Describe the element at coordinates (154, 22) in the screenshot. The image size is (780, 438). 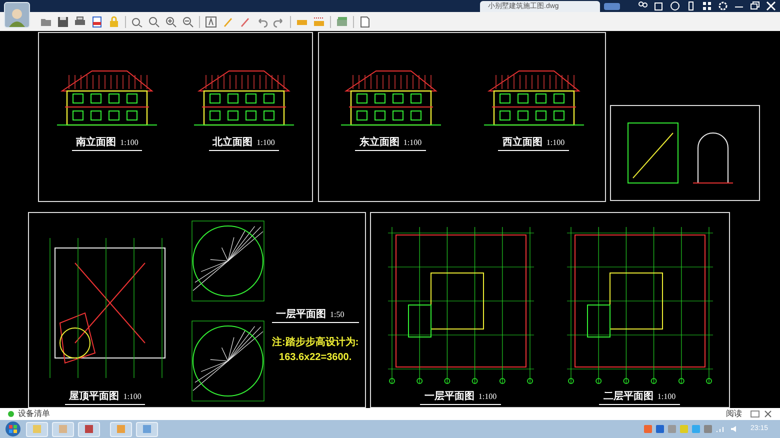
I see `zoom-window-icon` at that location.